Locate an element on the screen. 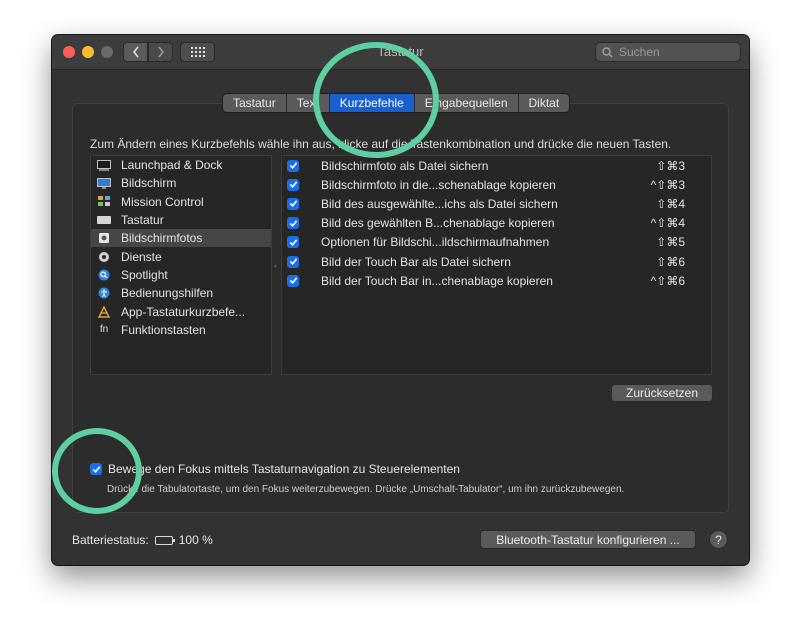 The width and height of the screenshot is (800, 634). tab-tastatur: Tastatur is located at coordinates (255, 103).